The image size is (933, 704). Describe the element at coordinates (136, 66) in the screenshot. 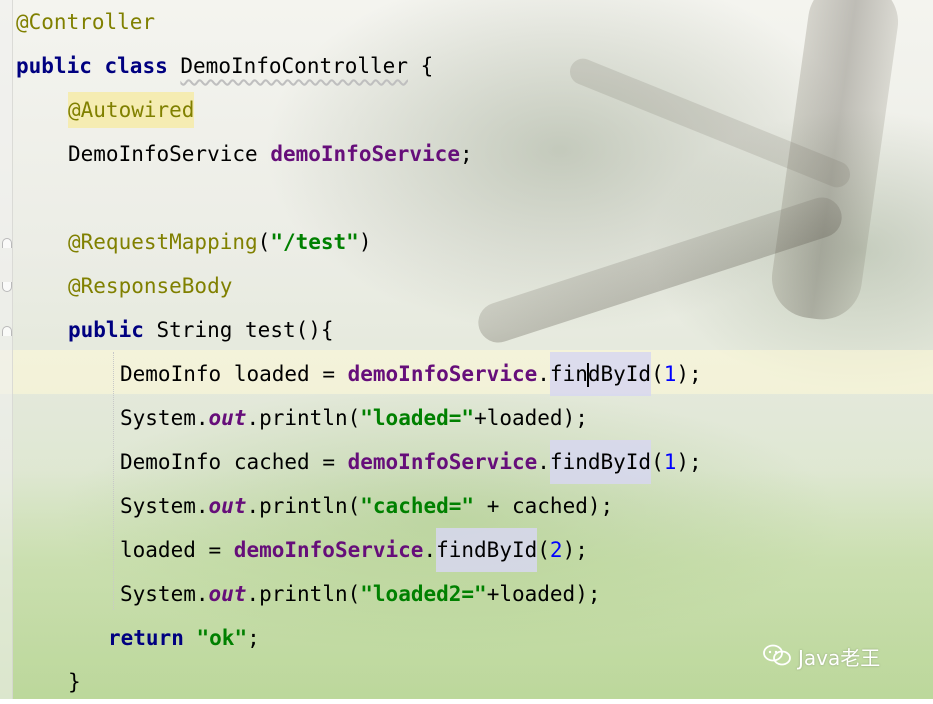

I see `keyword-class: class` at that location.